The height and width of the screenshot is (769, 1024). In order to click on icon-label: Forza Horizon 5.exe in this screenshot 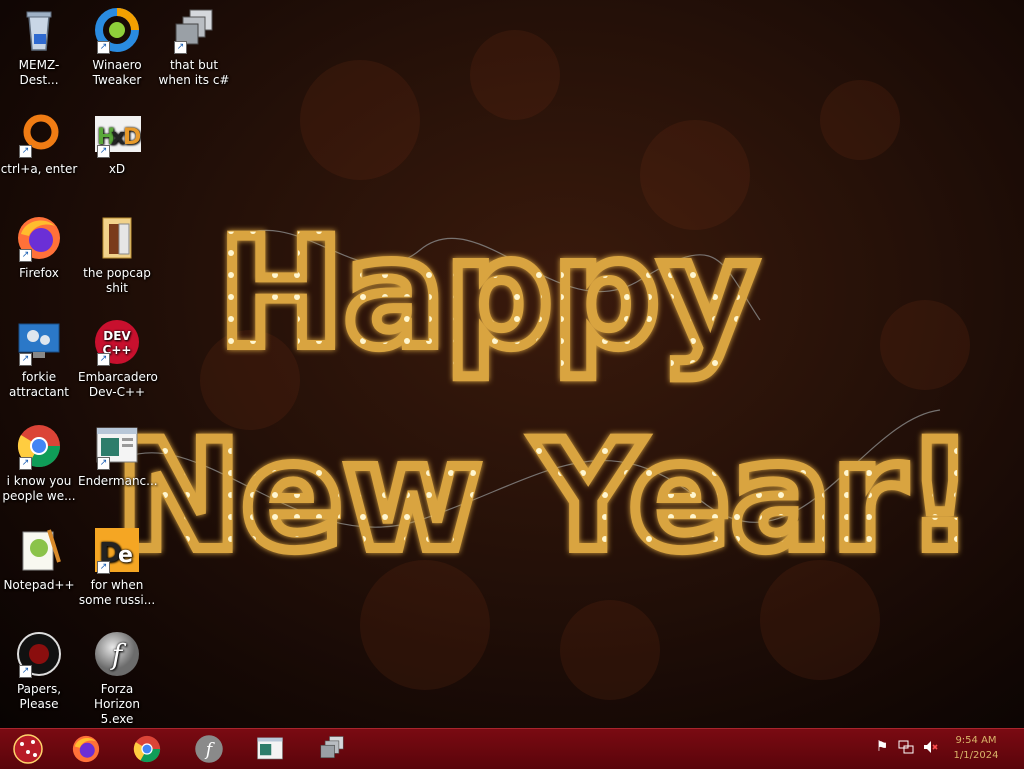, I will do `click(117, 704)`.